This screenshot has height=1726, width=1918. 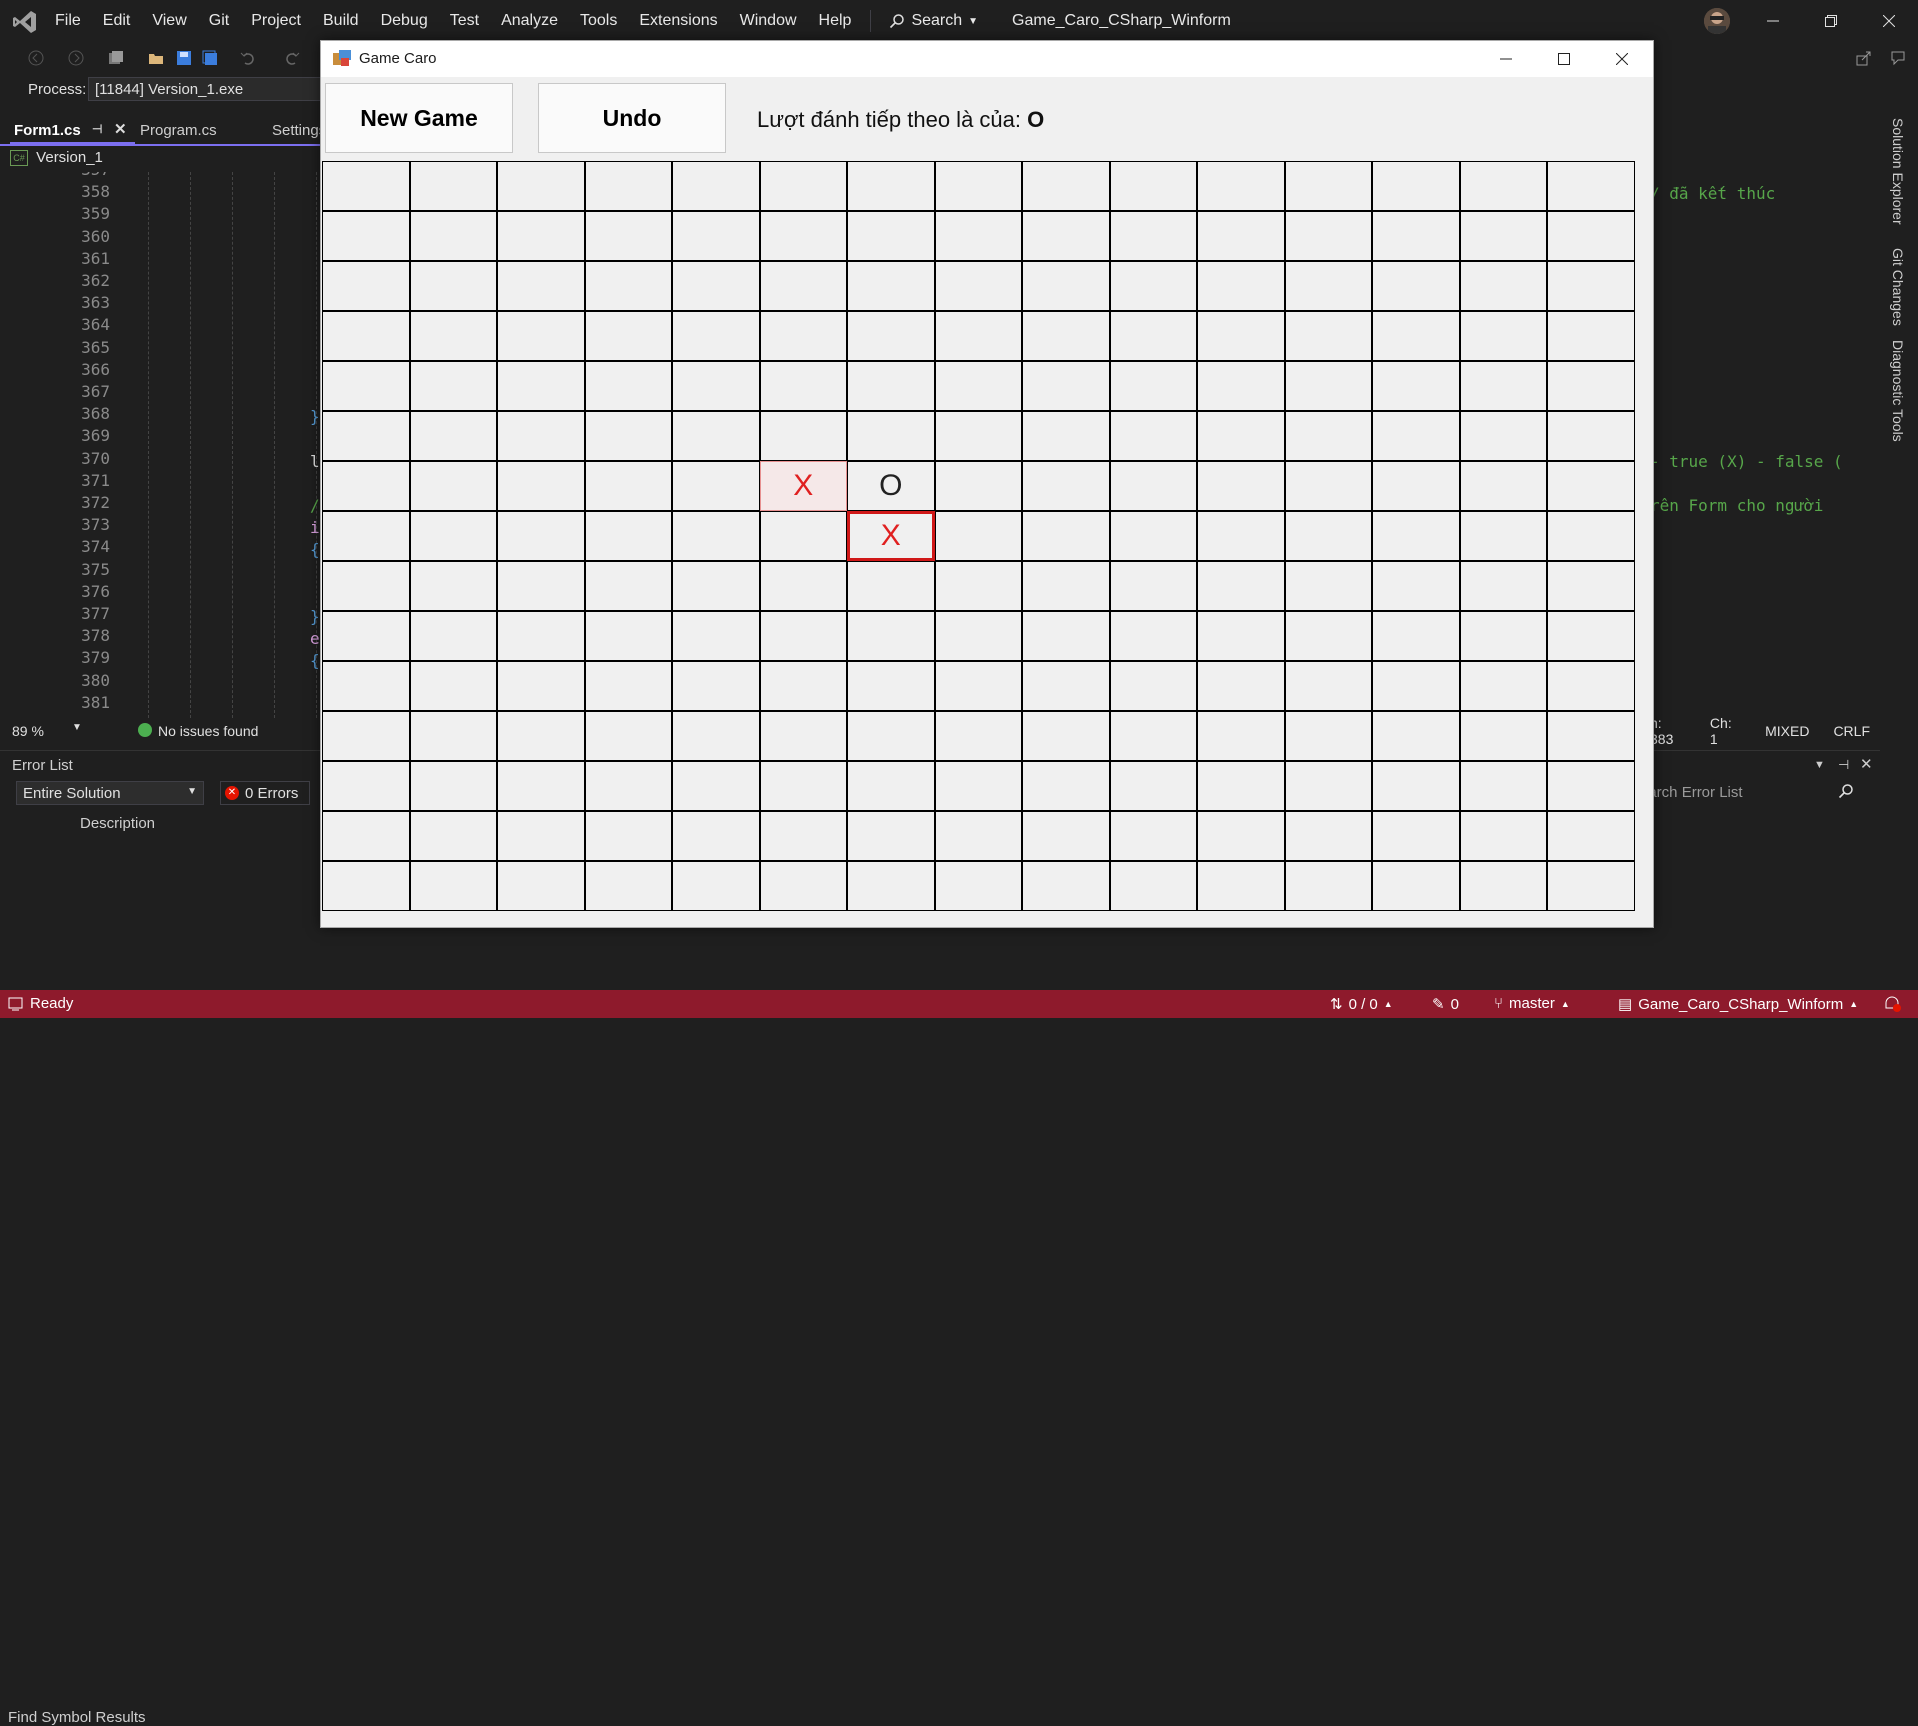 What do you see at coordinates (28, 731) in the screenshot?
I see `zoom-select: 89 %` at bounding box center [28, 731].